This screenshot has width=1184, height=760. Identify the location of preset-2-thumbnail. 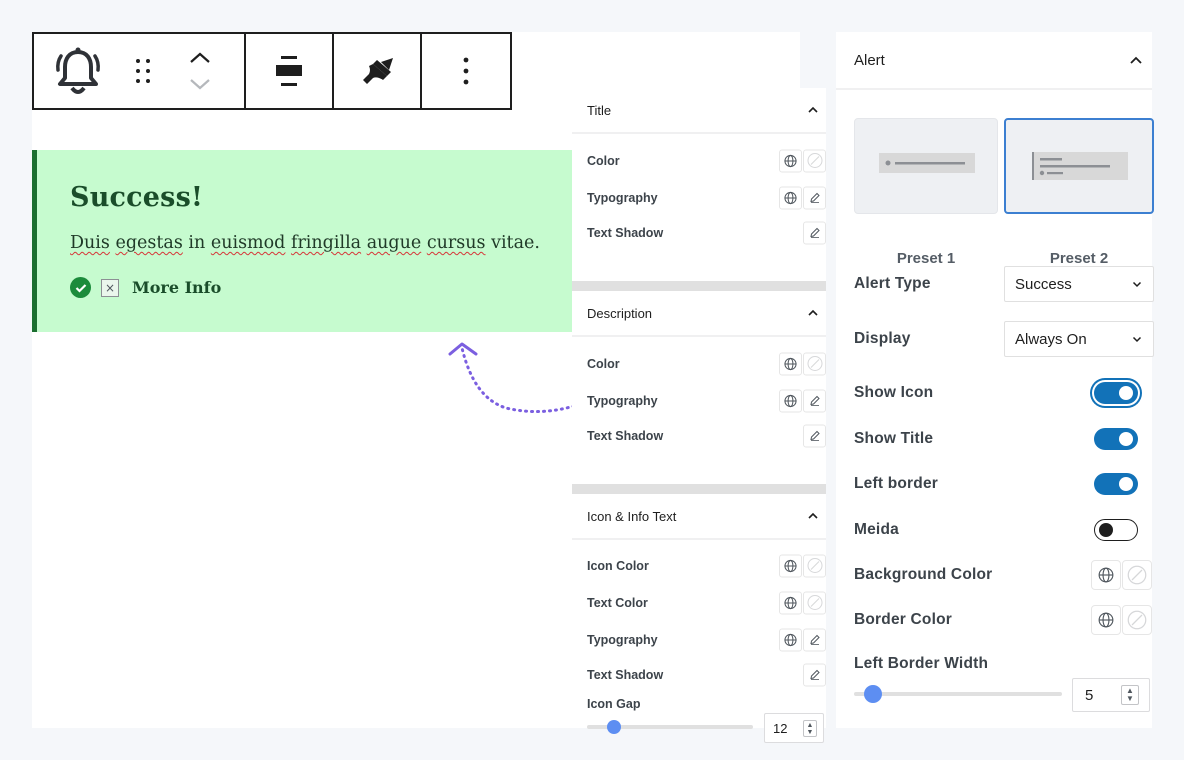
(1079, 166).